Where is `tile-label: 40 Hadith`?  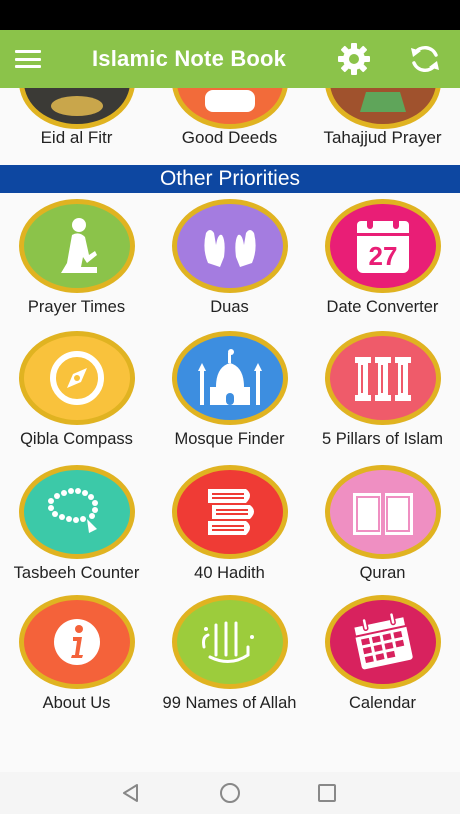 tile-label: 40 Hadith is located at coordinates (229, 573).